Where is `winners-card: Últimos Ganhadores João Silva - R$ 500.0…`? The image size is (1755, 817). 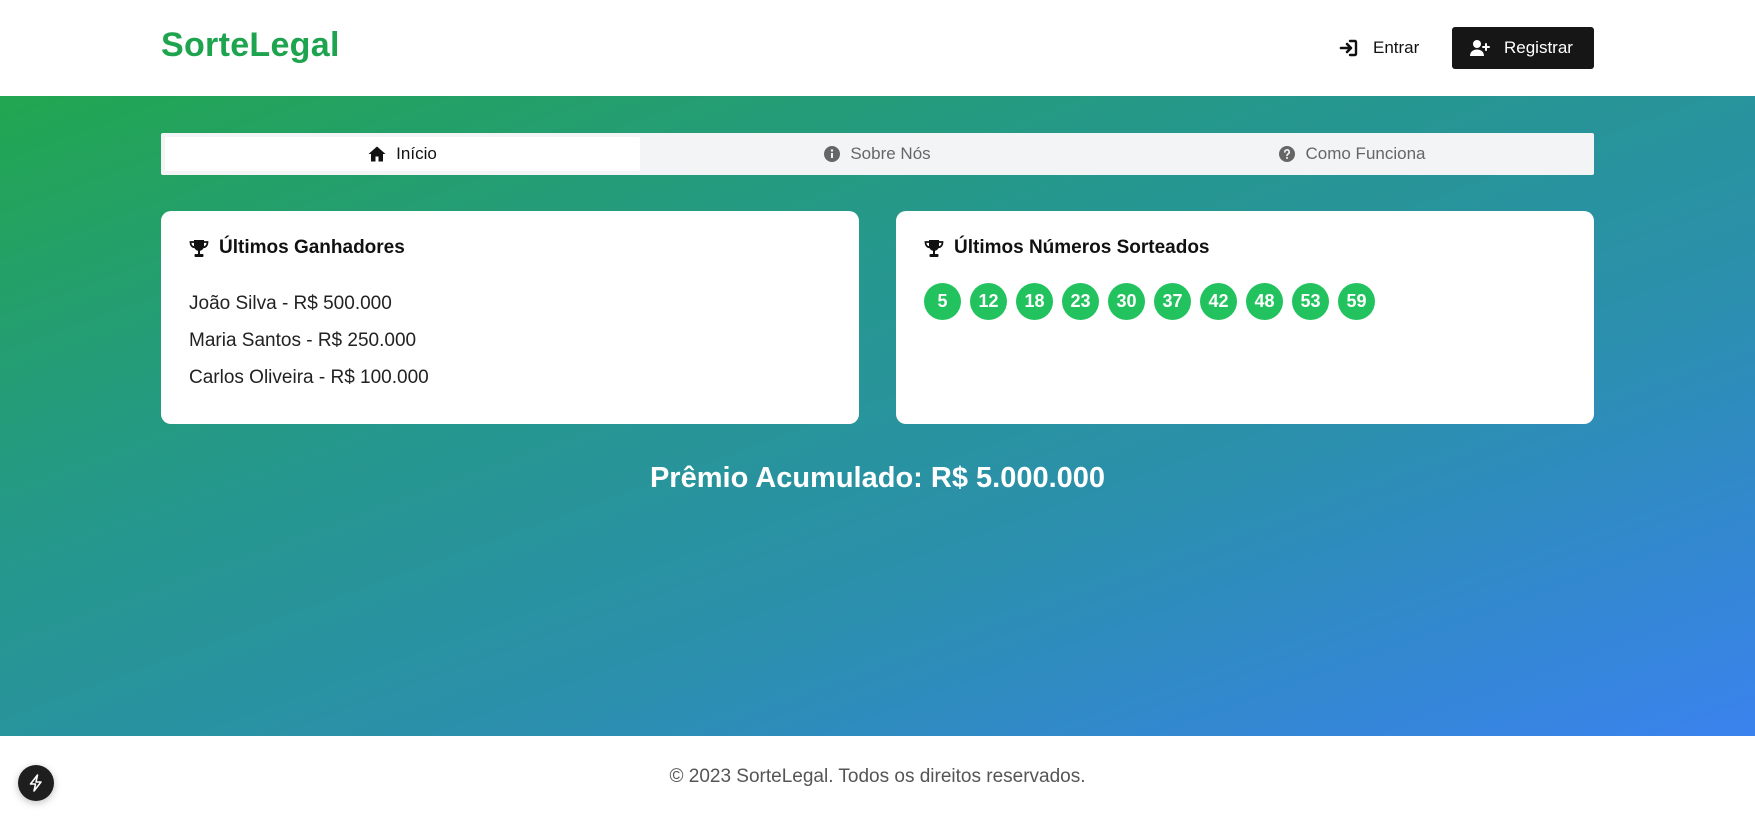
winners-card: Últimos Ganhadores João Silva - R$ 500.0… is located at coordinates (510, 317).